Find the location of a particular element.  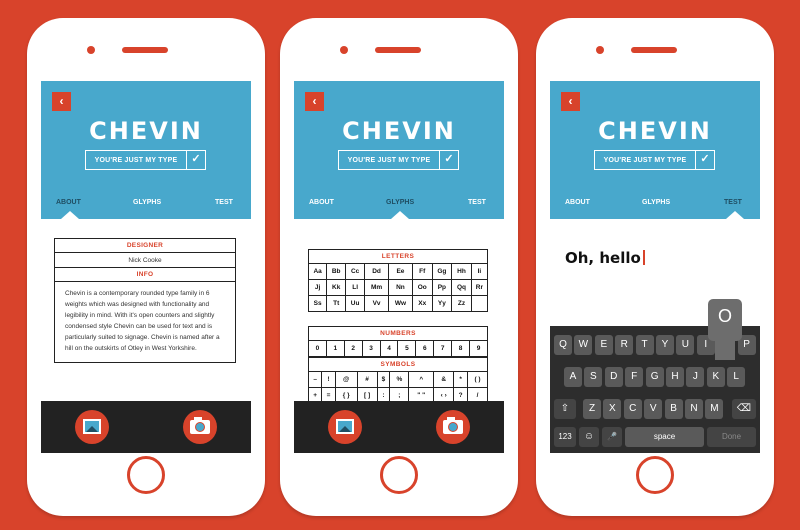

key-w: W is located at coordinates (583, 345).